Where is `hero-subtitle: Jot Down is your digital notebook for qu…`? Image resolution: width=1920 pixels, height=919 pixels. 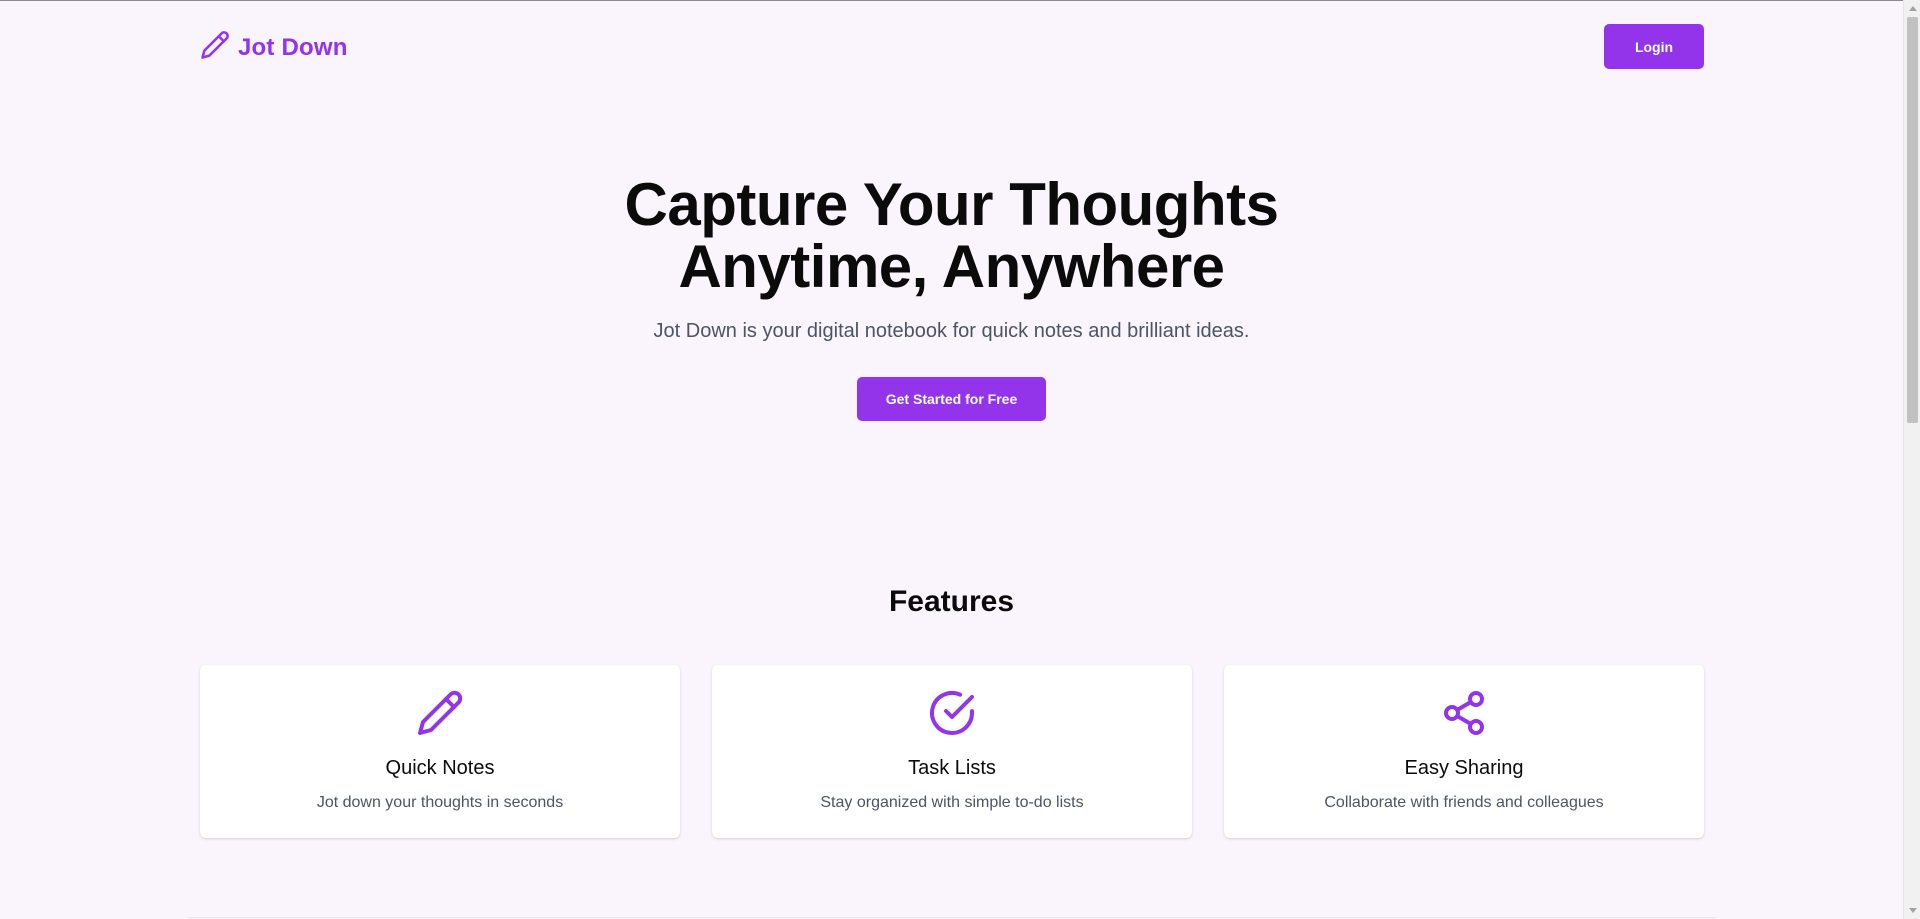
hero-subtitle: Jot Down is your digital notebook for qu… is located at coordinates (951, 331).